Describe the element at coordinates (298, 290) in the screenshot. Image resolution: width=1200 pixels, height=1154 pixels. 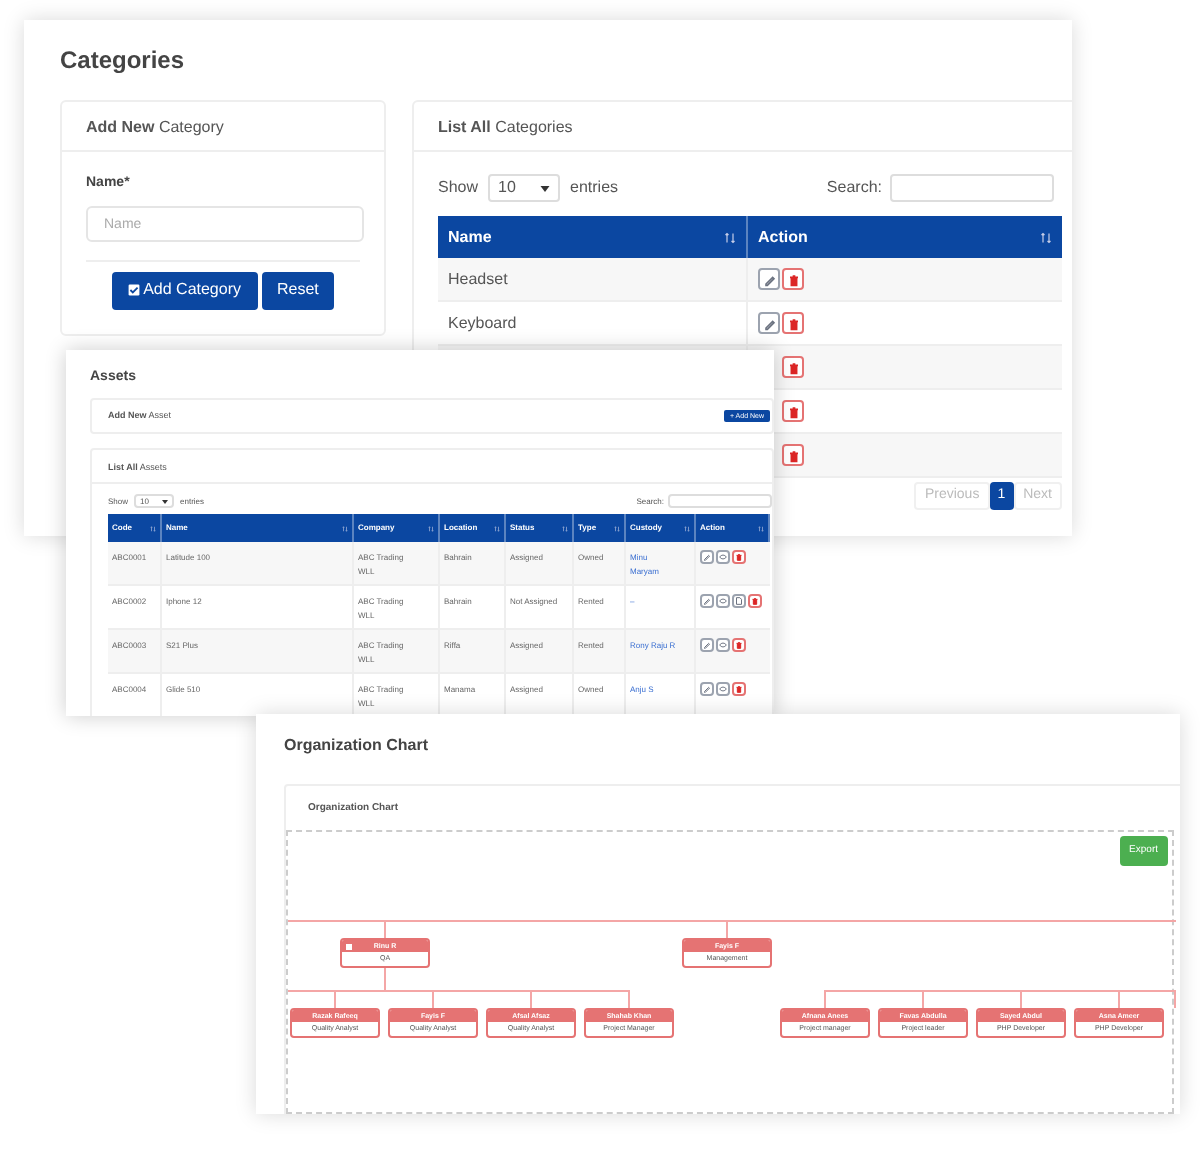
I see `reset-button: Reset` at that location.